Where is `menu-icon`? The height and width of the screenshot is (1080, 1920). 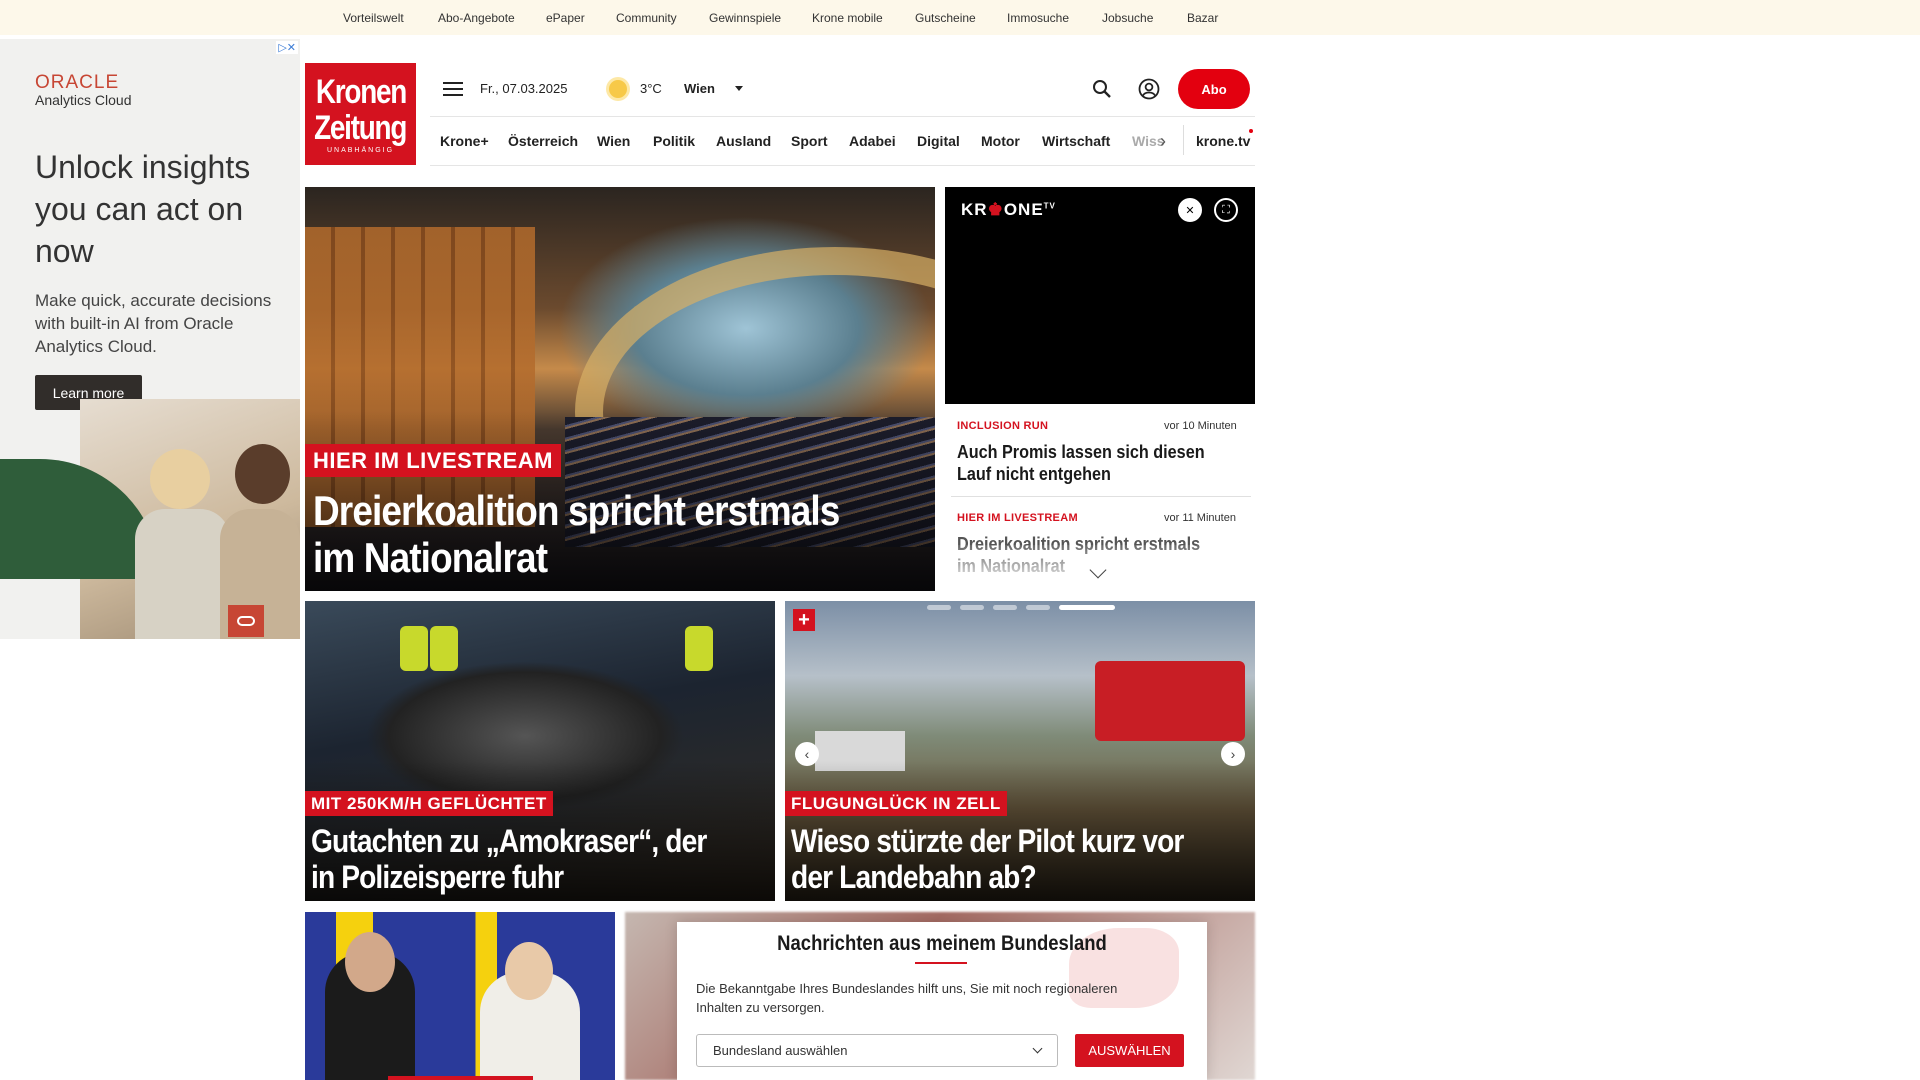
menu-icon is located at coordinates (453, 89).